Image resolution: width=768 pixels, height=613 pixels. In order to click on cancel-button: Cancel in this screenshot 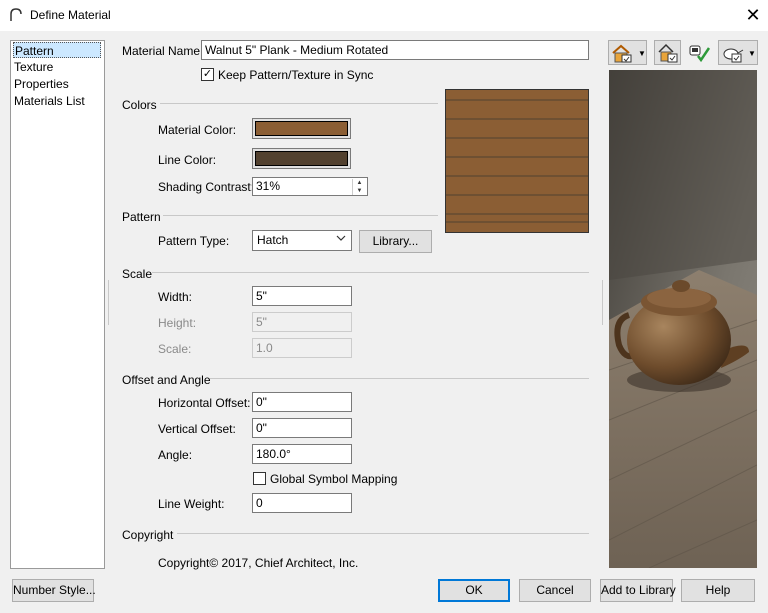, I will do `click(555, 590)`.